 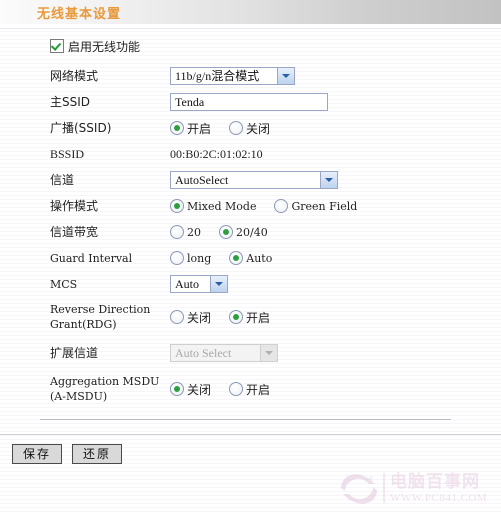 I want to click on network-mode-value: 11b/g/n混合模式, so click(x=217, y=76).